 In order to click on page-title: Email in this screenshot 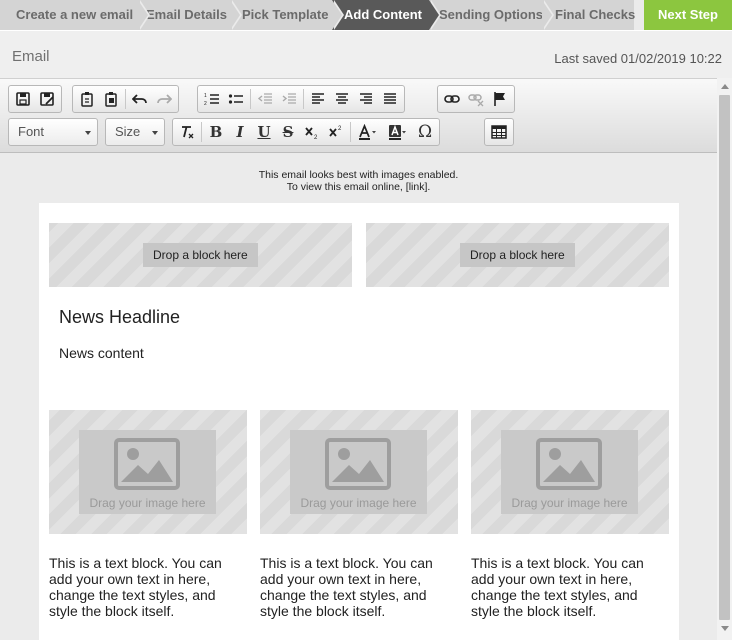, I will do `click(31, 56)`.